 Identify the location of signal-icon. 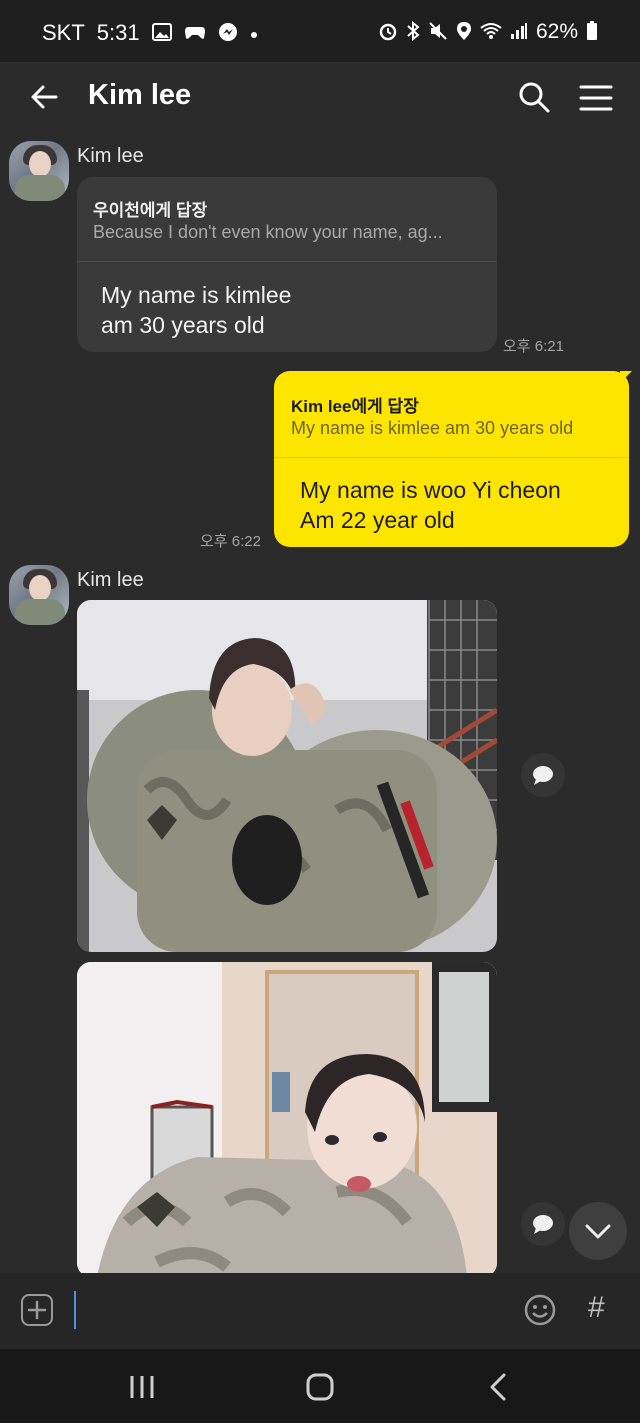
(519, 32).